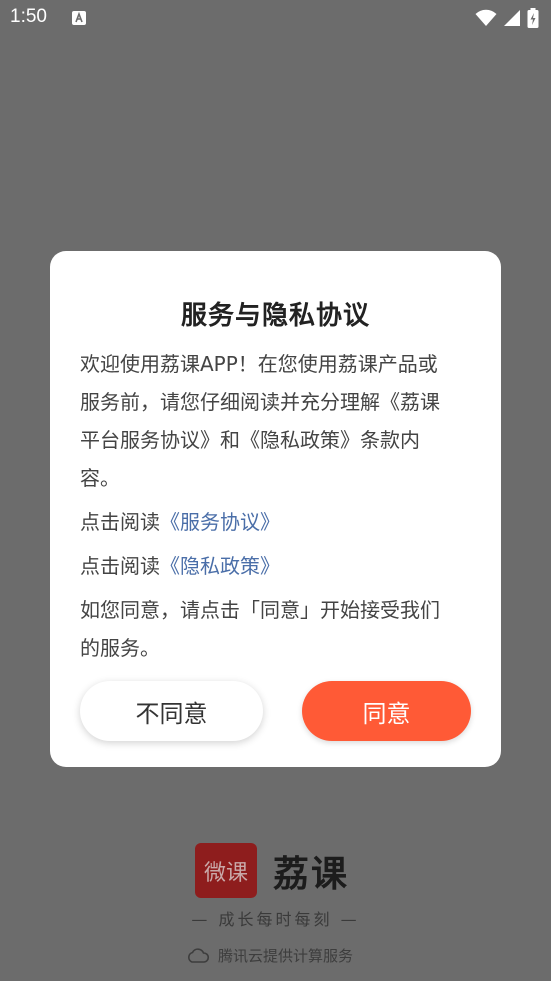 The height and width of the screenshot is (981, 551). I want to click on cloud-icon, so click(199, 955).